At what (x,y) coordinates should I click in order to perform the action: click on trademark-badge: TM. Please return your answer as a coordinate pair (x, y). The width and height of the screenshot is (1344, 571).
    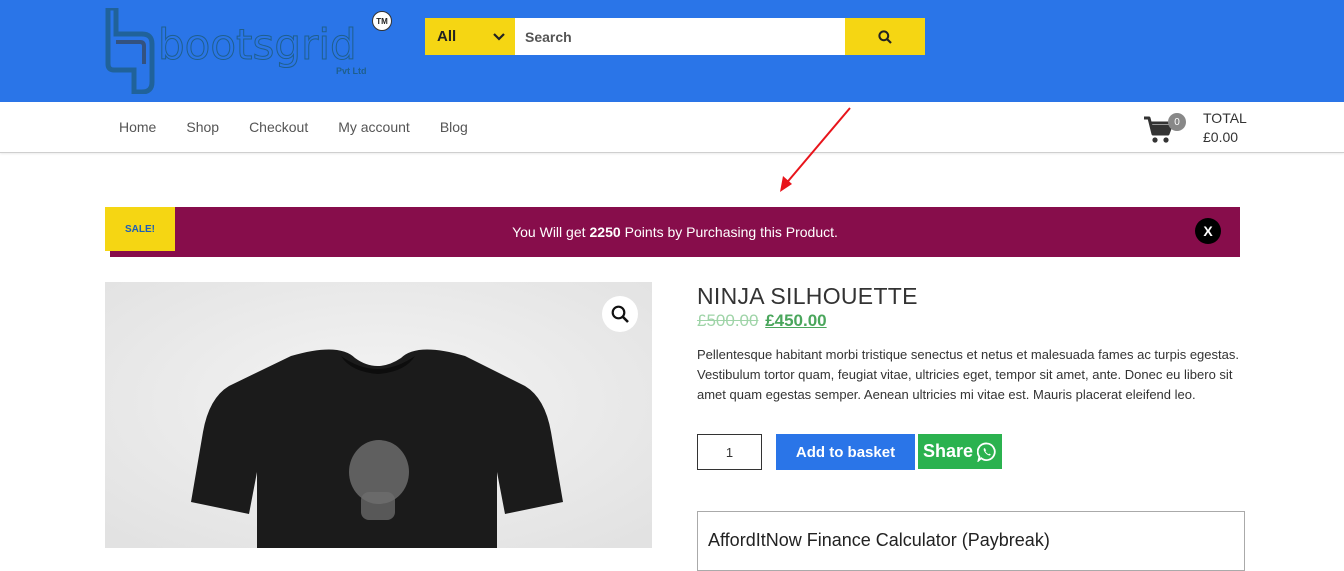
    Looking at the image, I should click on (382, 21).